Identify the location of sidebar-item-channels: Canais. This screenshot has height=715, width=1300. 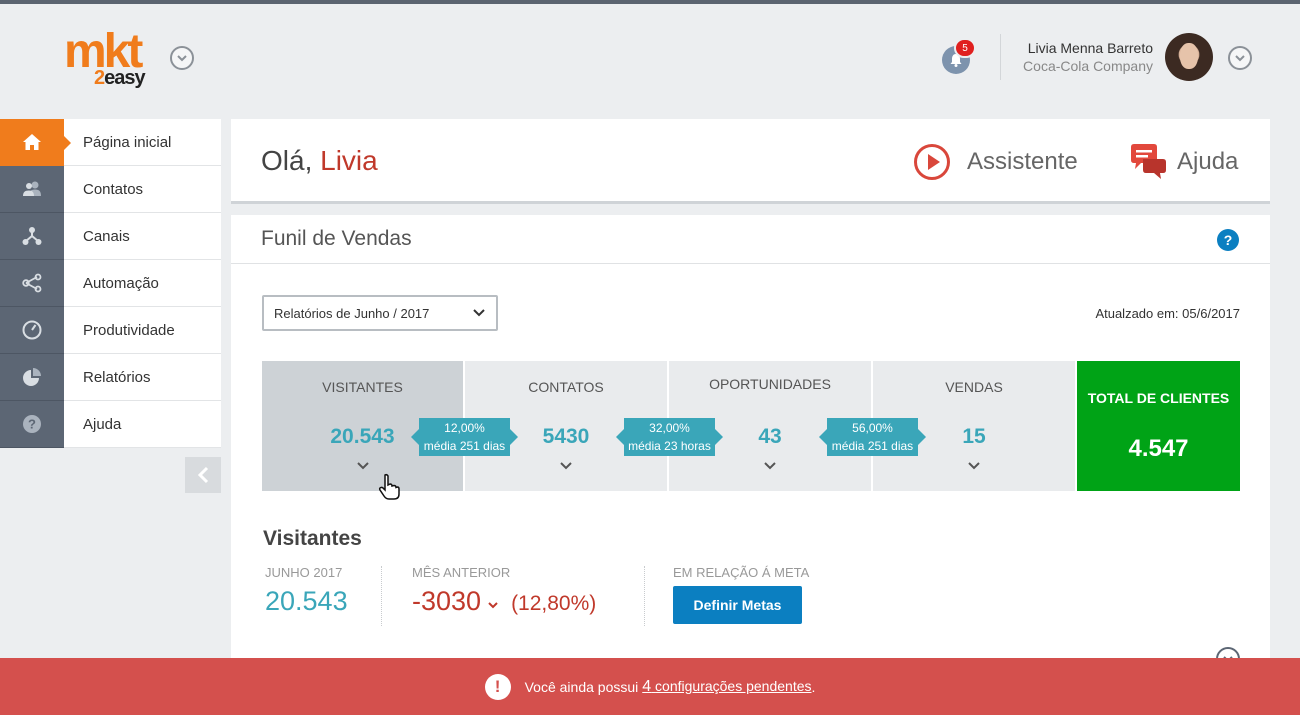
(110, 236).